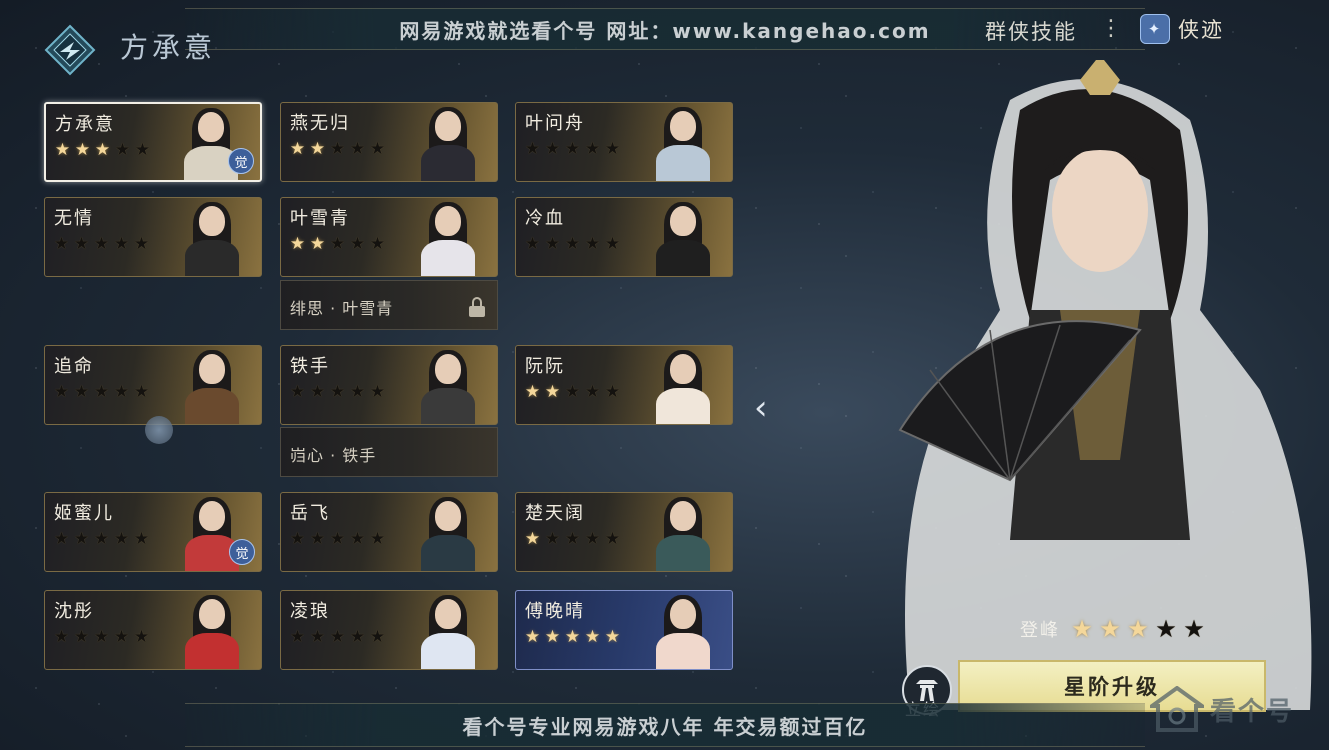  What do you see at coordinates (389, 452) in the screenshot?
I see `skin-card: 岿心 · 铁手` at bounding box center [389, 452].